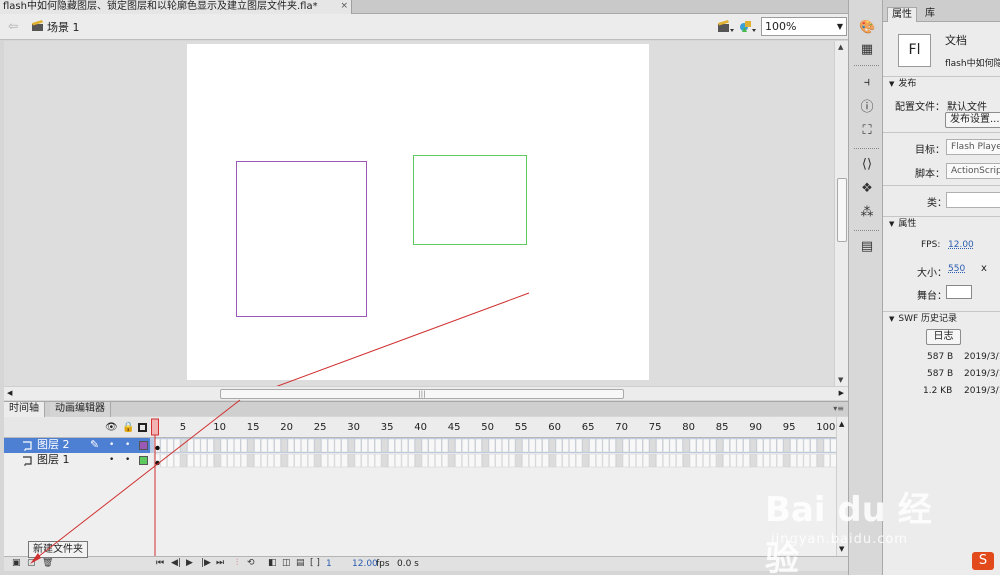  What do you see at coordinates (77, 460) in the screenshot?
I see `layer-row-1: 图层 1 • •` at bounding box center [77, 460].